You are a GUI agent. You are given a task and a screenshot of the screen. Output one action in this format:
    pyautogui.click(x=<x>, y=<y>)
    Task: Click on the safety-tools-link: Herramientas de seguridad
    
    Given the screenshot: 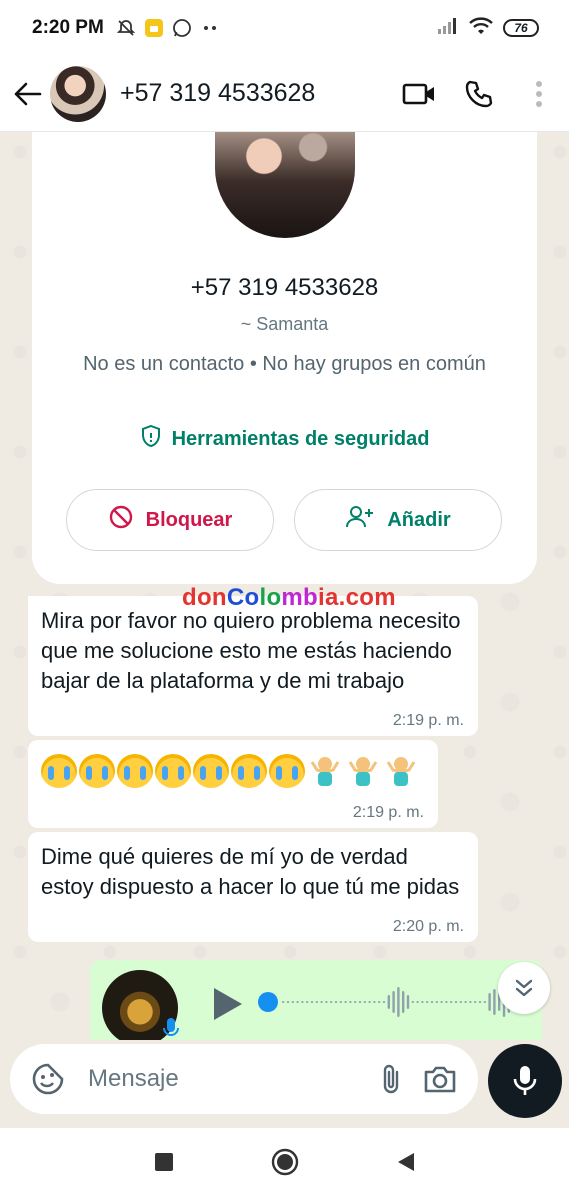 What is the action you would take?
    pyautogui.click(x=284, y=439)
    